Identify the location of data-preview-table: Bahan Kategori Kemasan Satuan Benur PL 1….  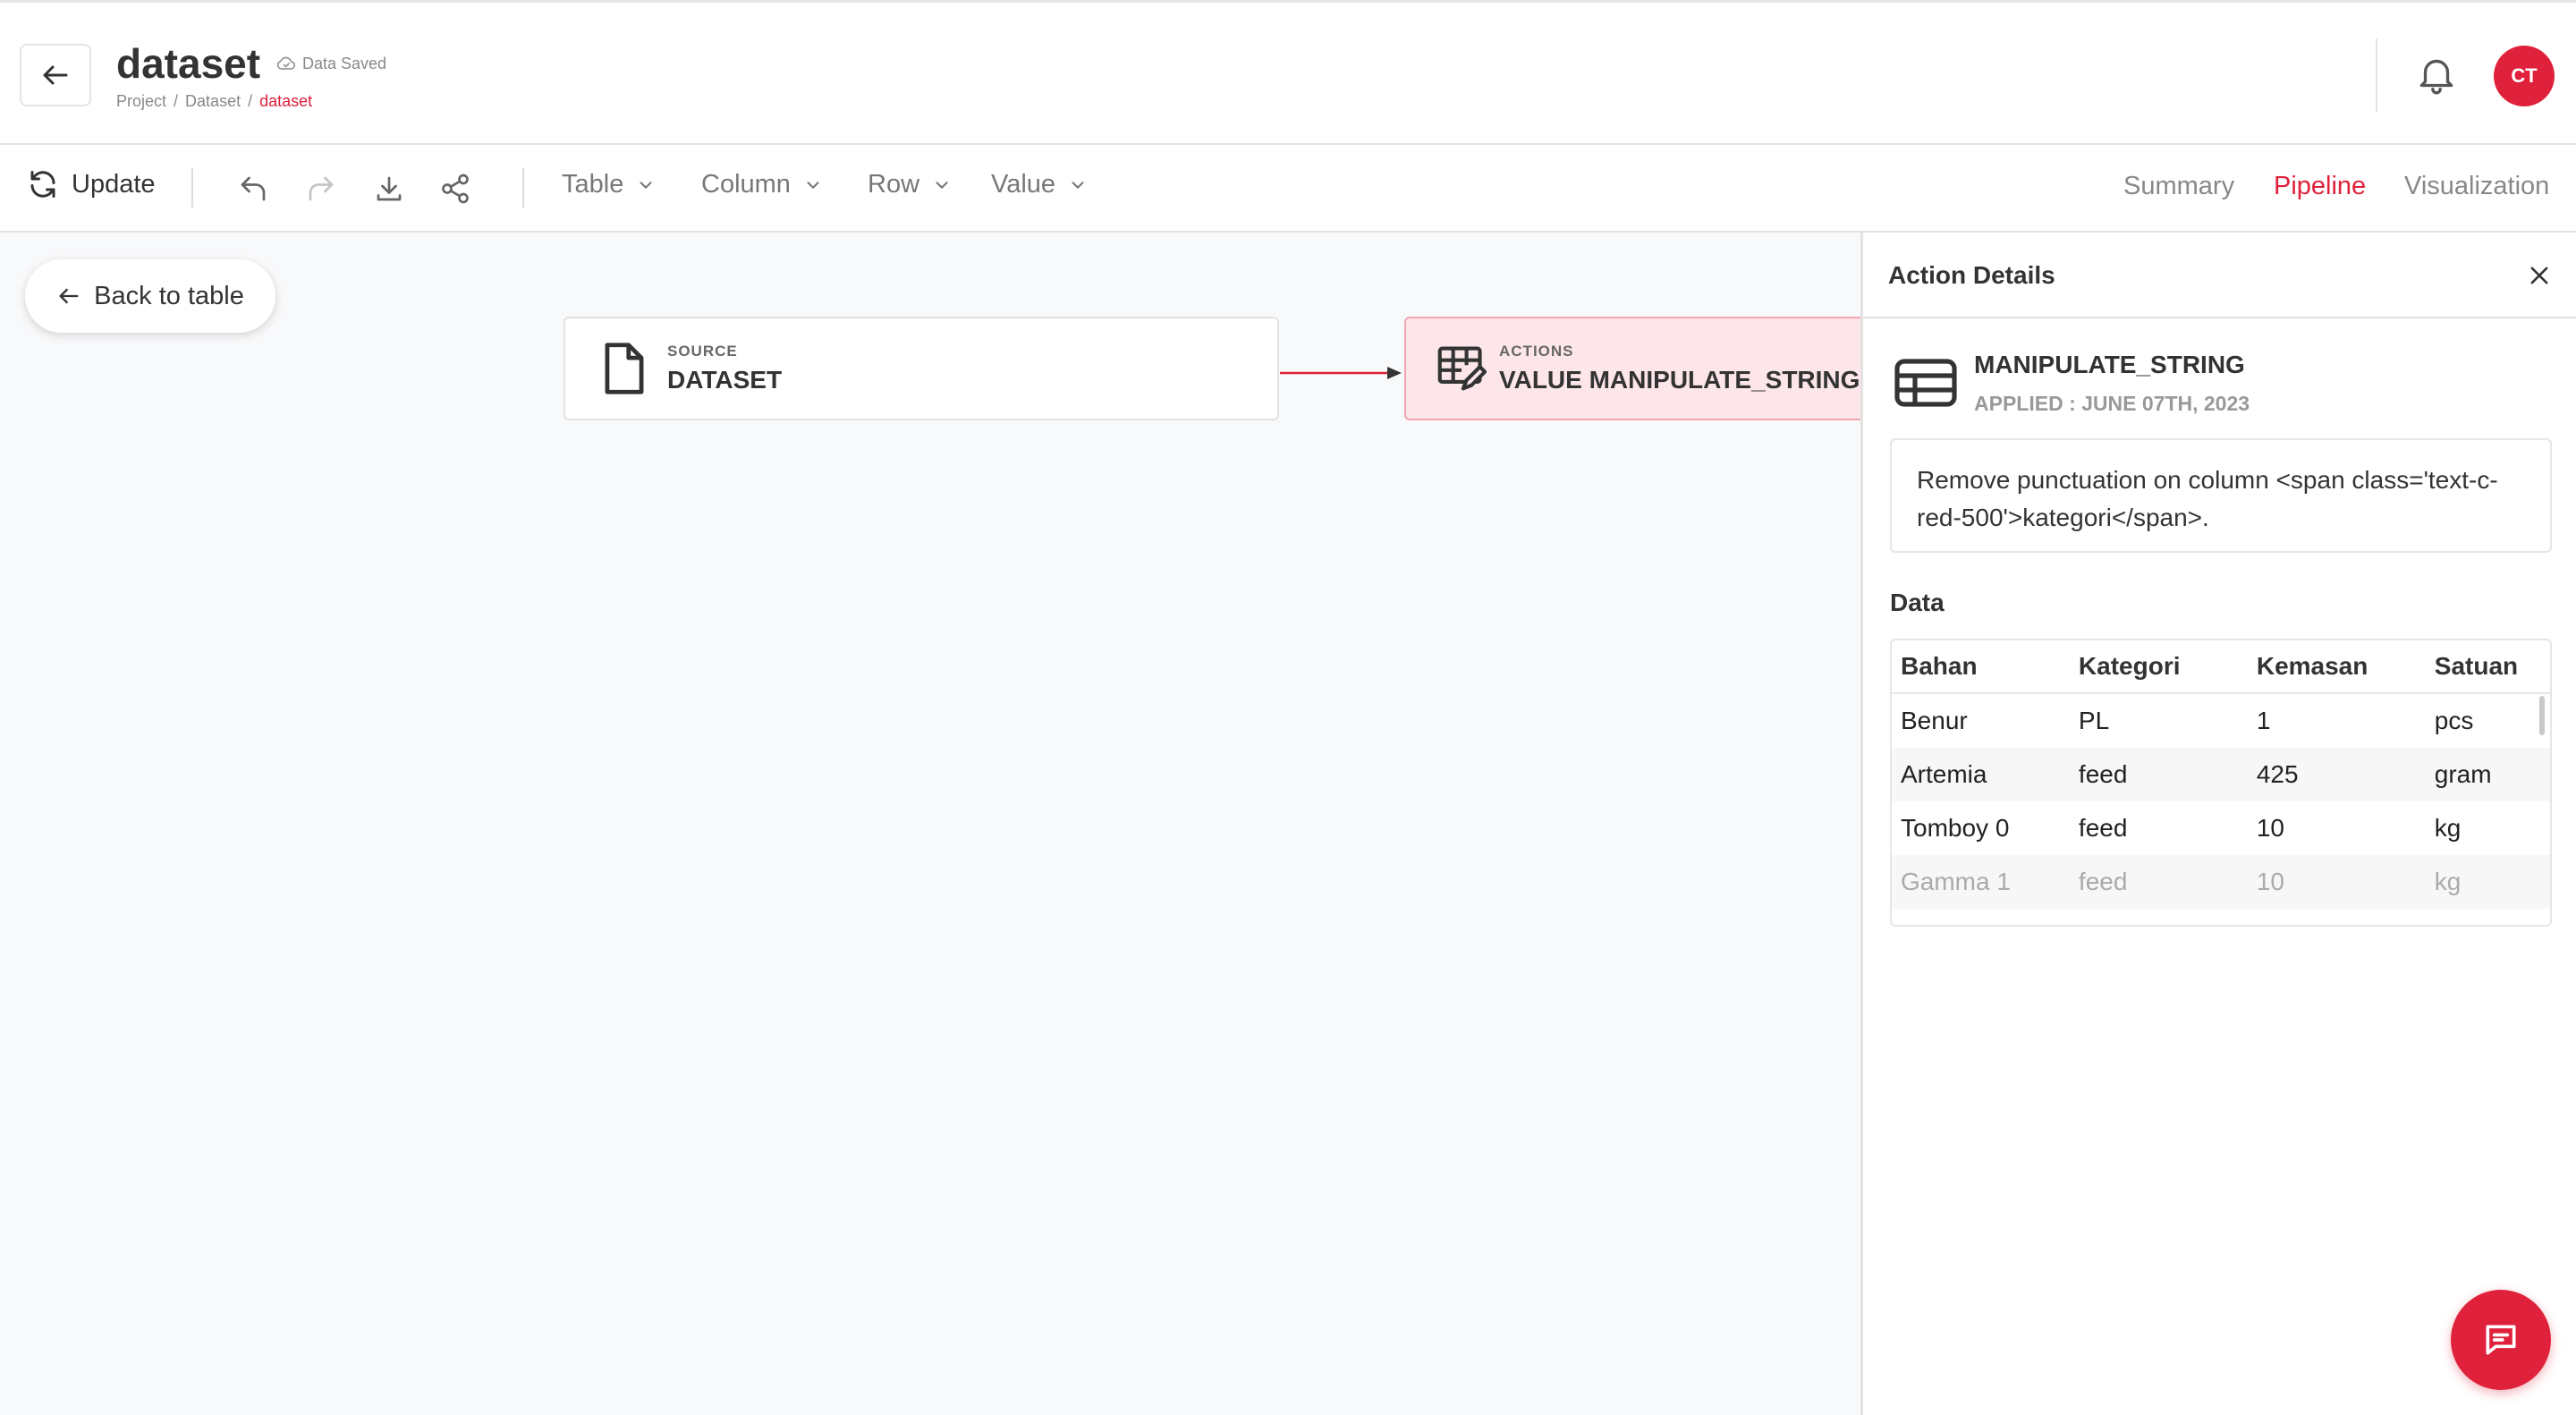
(2221, 783).